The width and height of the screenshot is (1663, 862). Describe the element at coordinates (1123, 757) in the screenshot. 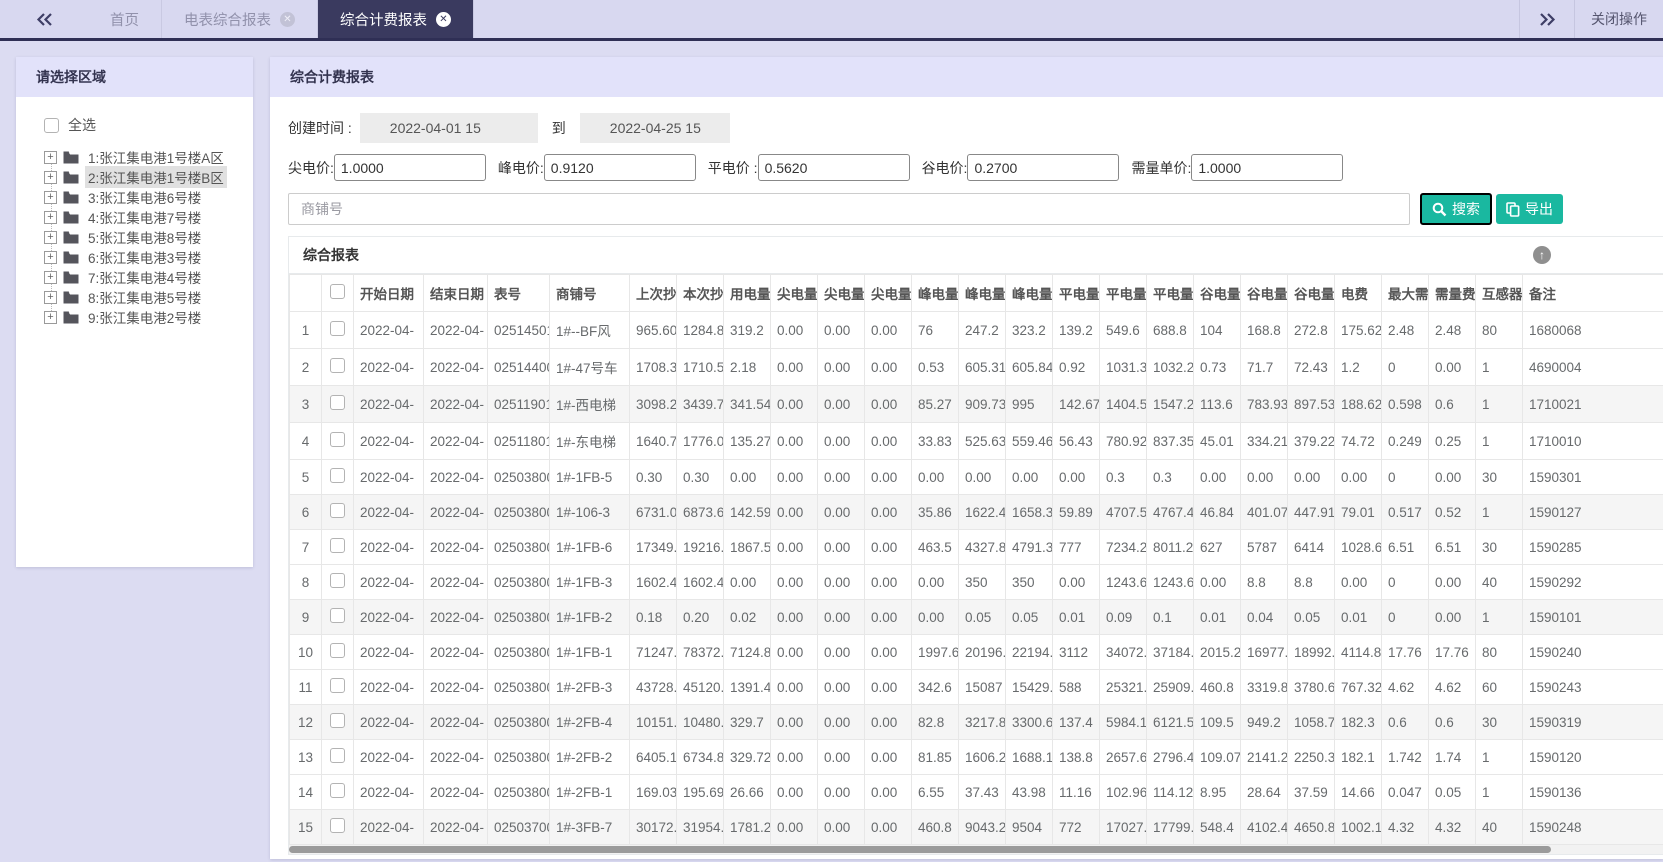

I see `cell: 2657.6` at that location.